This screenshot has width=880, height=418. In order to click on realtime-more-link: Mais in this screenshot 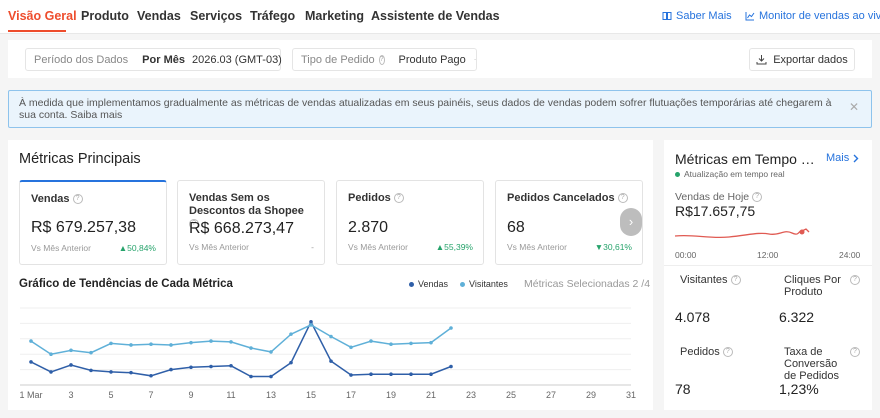, I will do `click(843, 158)`.